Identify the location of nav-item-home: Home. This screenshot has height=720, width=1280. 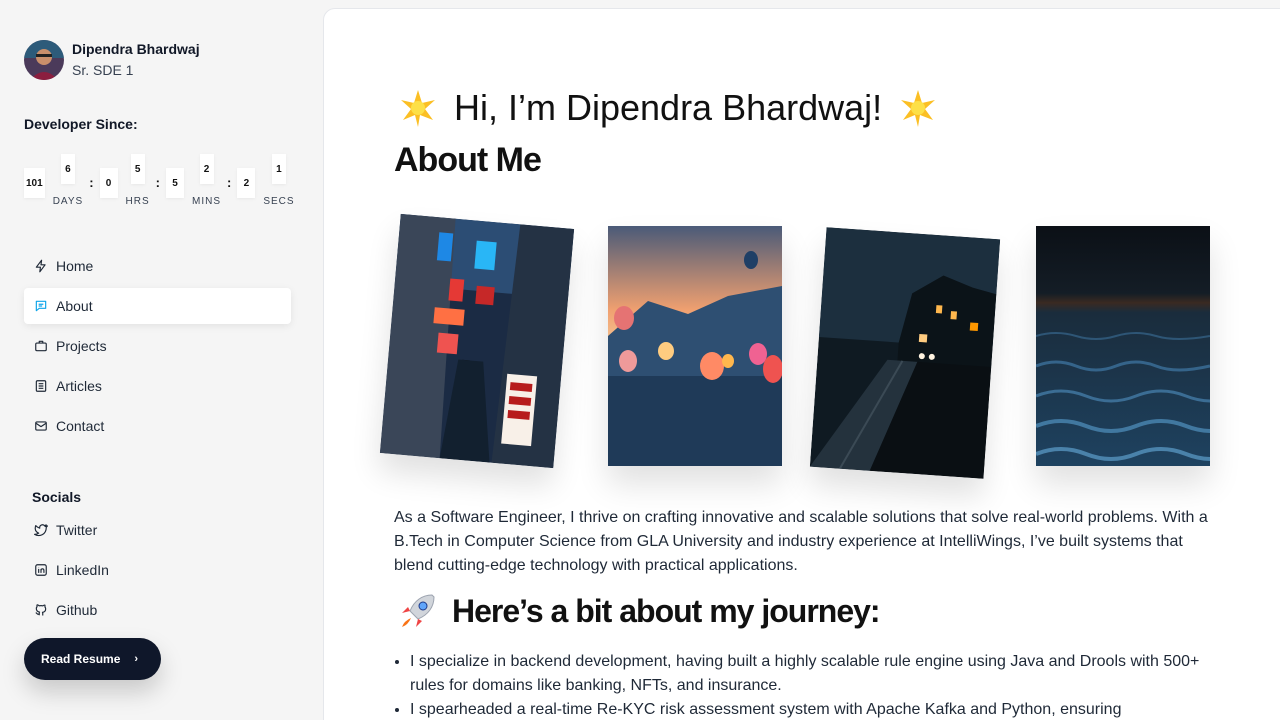
(157, 266).